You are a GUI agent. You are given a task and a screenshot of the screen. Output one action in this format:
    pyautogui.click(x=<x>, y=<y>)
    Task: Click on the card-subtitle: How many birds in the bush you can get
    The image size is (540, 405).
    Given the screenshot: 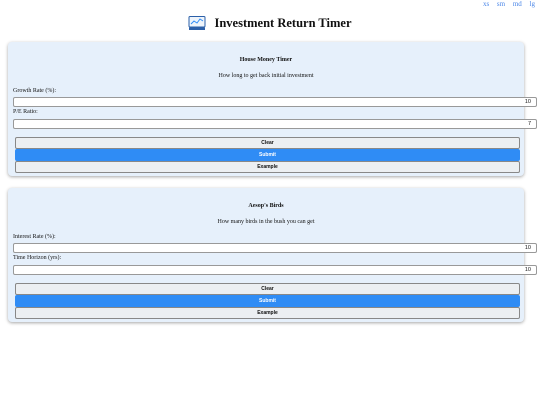 What is the action you would take?
    pyautogui.click(x=266, y=222)
    